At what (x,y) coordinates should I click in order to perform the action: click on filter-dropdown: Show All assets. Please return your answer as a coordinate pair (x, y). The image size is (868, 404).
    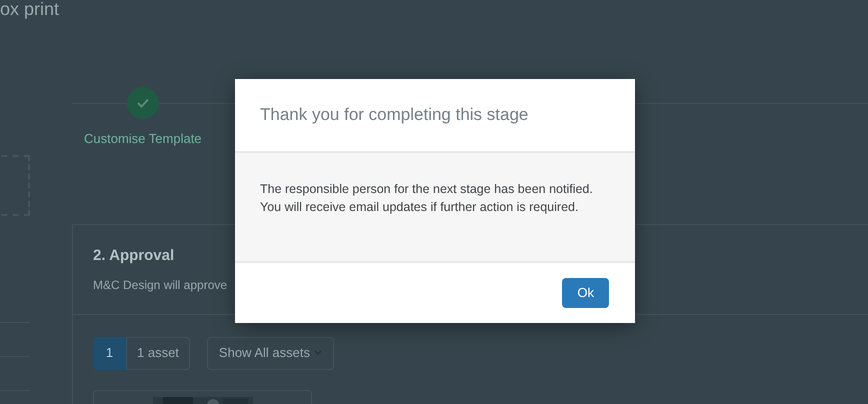
    Looking at the image, I should click on (270, 353).